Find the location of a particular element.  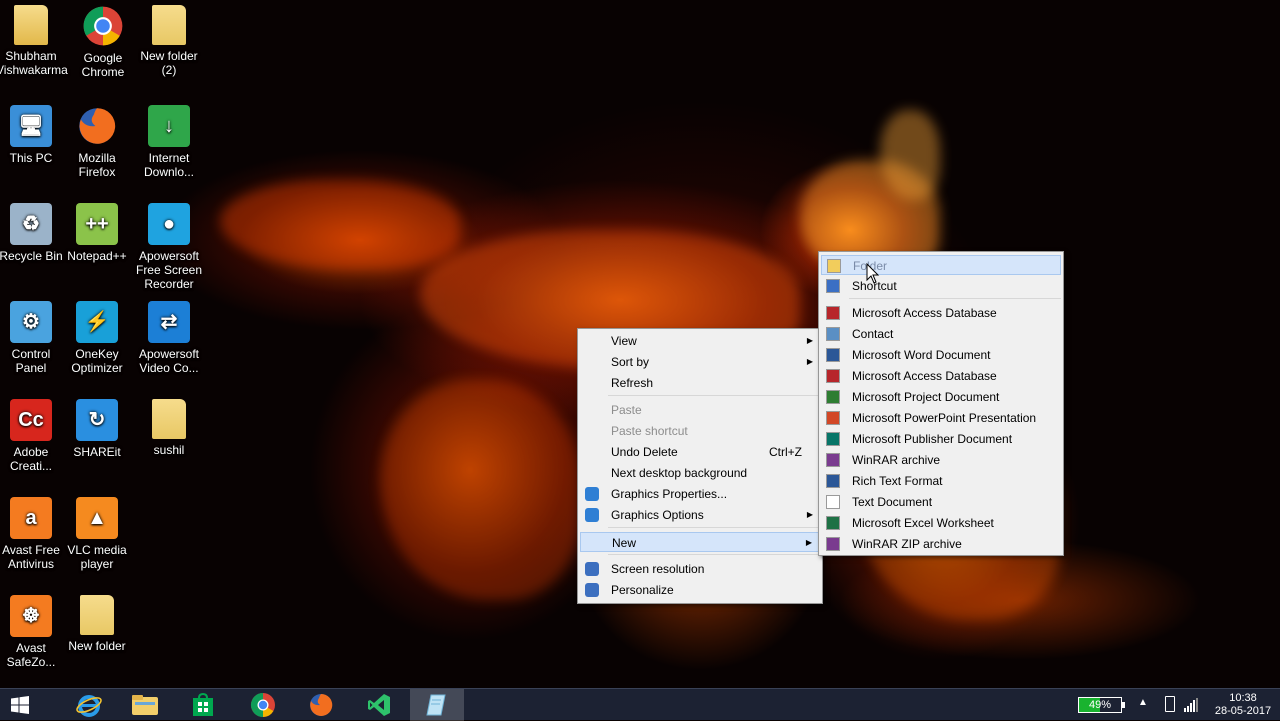

taskbar-chrome is located at coordinates (263, 705).